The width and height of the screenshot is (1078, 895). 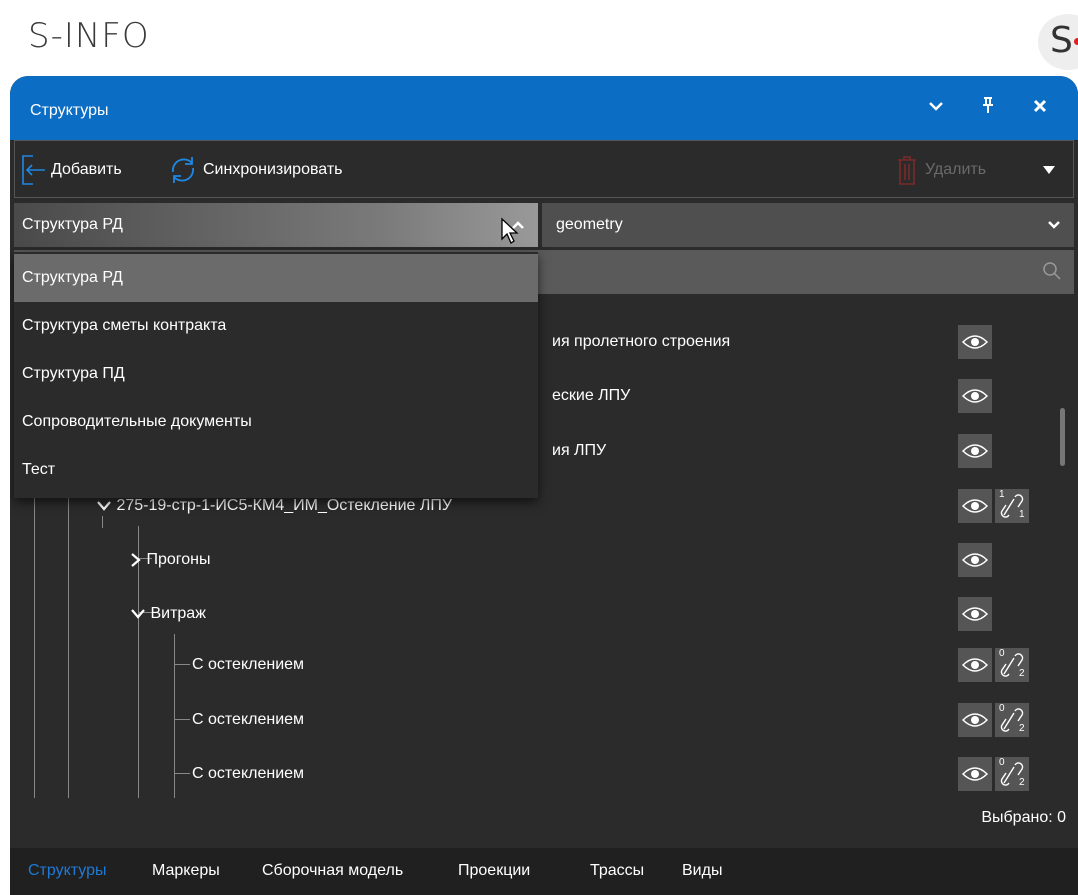 What do you see at coordinates (89, 36) in the screenshot?
I see `app-title: S-INFO` at bounding box center [89, 36].